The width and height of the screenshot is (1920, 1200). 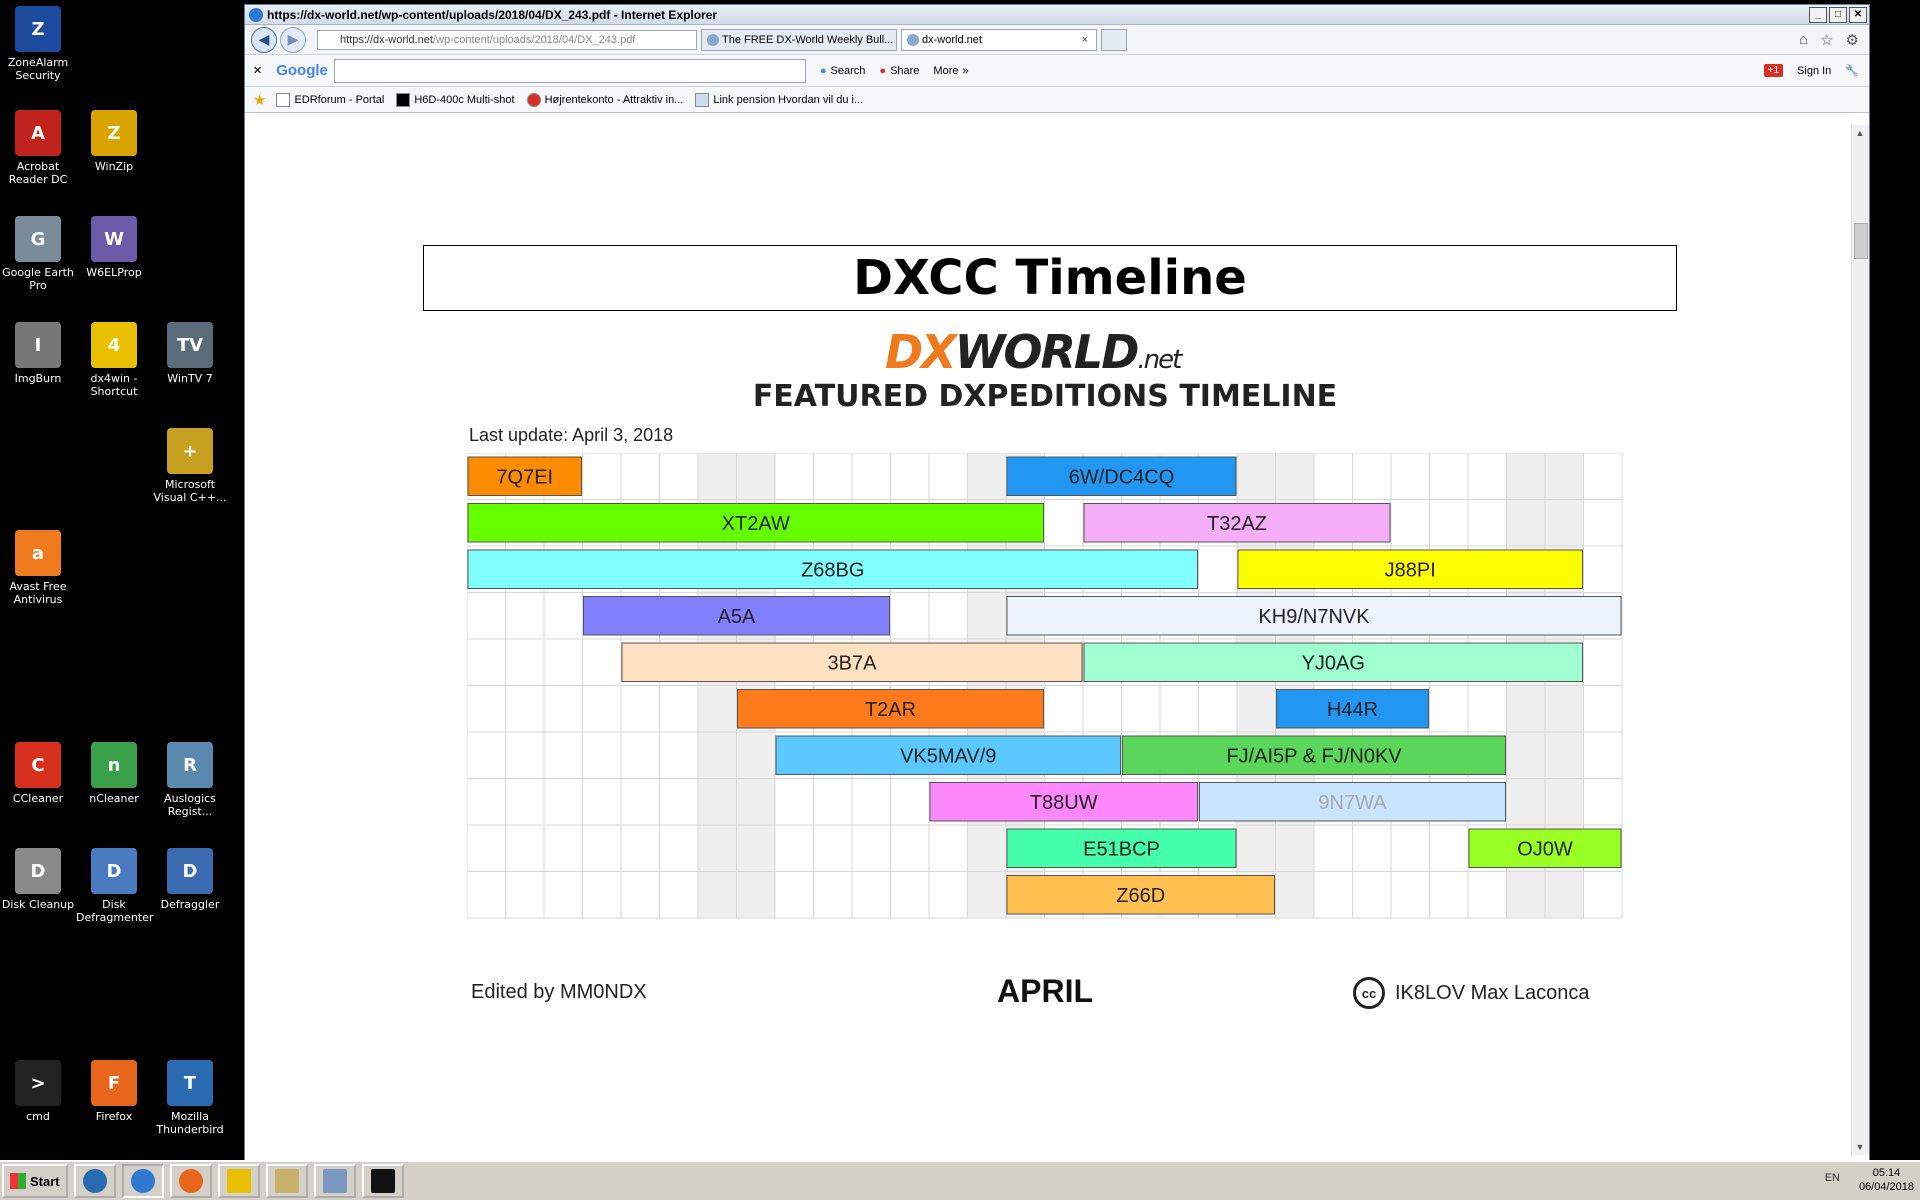 I want to click on timeline-bar-label: T2AR, so click(x=890, y=710).